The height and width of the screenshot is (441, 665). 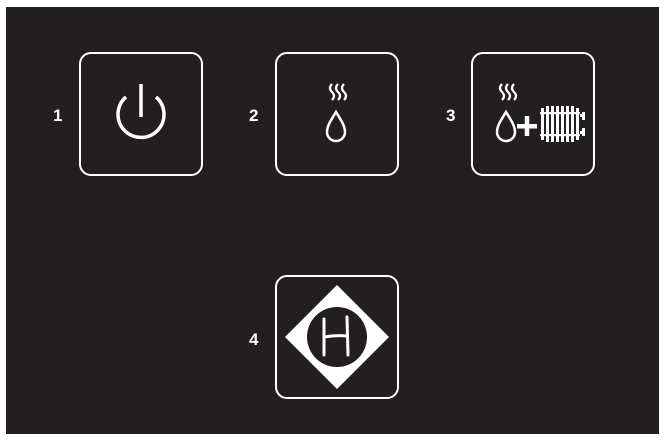 What do you see at coordinates (254, 115) in the screenshot?
I see `button-number-2: 2` at bounding box center [254, 115].